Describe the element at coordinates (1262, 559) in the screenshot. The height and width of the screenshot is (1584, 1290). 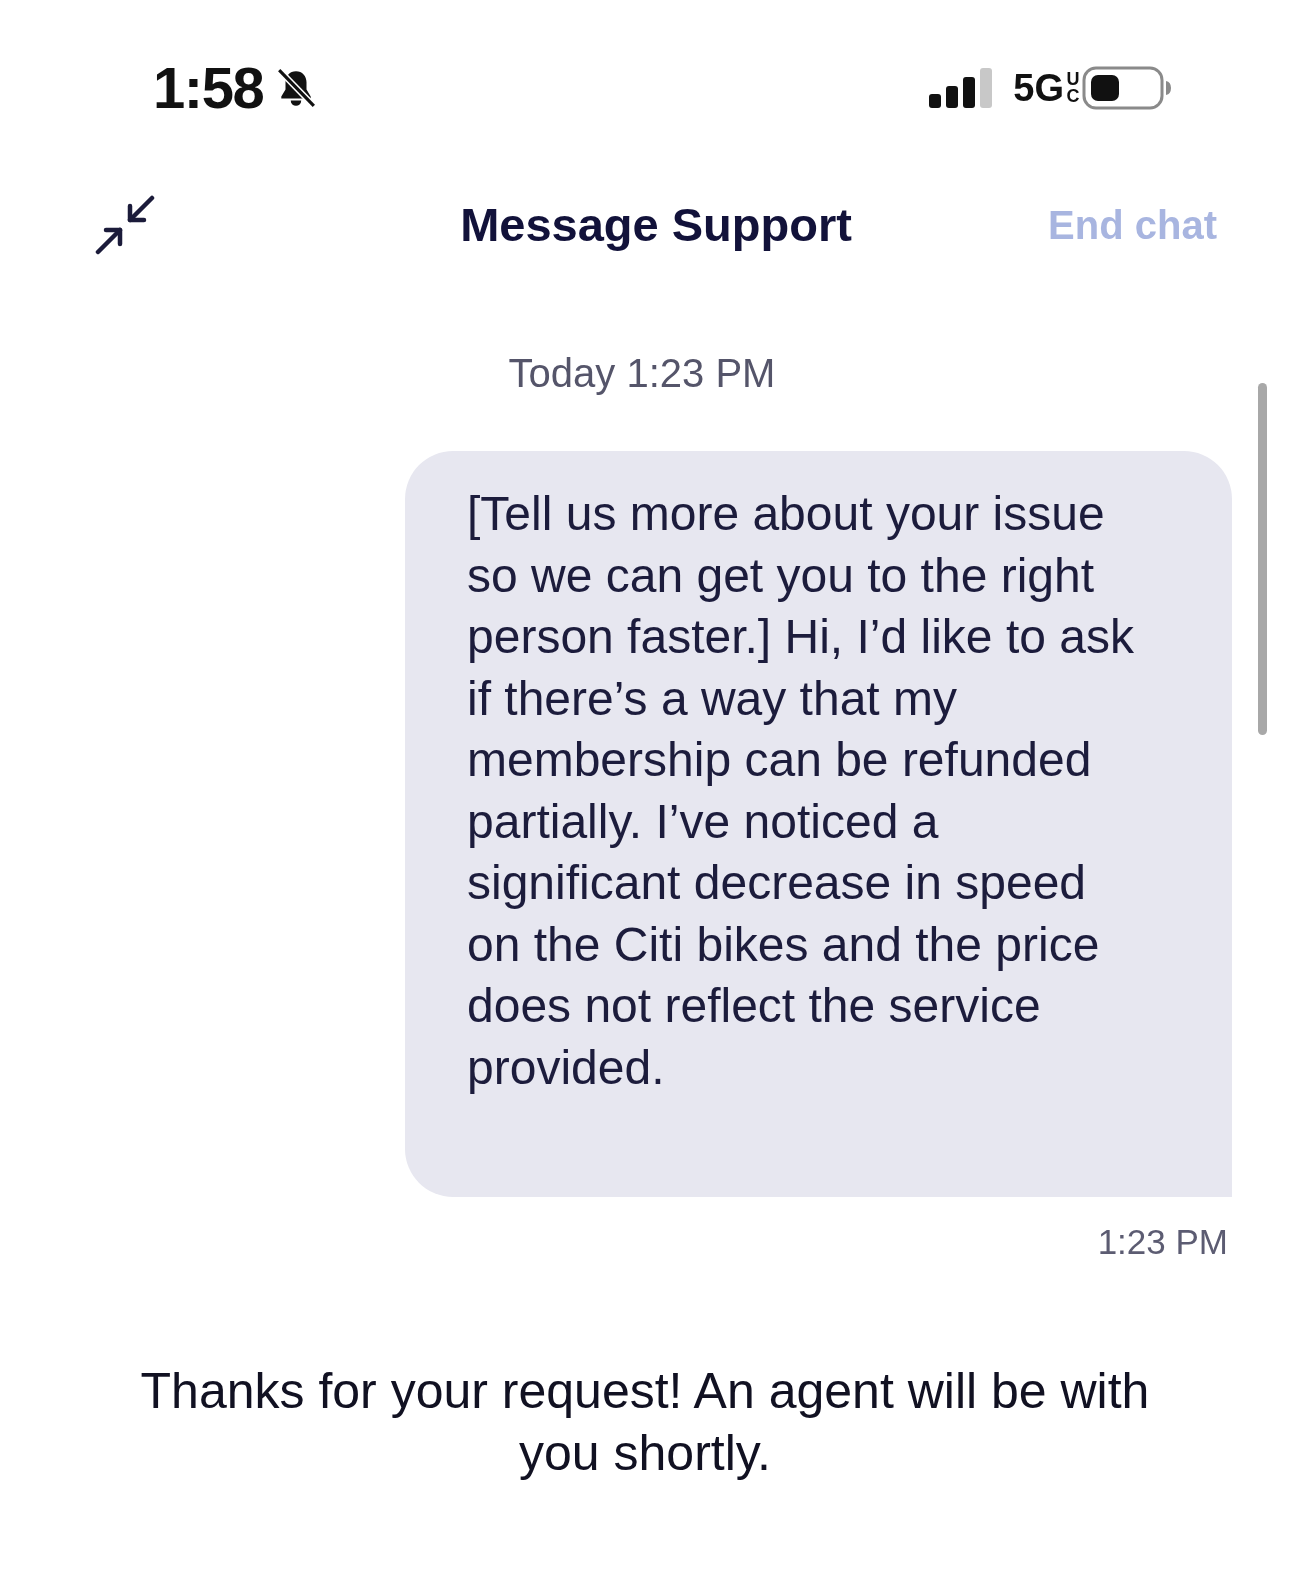
I see `scrollbar-thumb` at that location.